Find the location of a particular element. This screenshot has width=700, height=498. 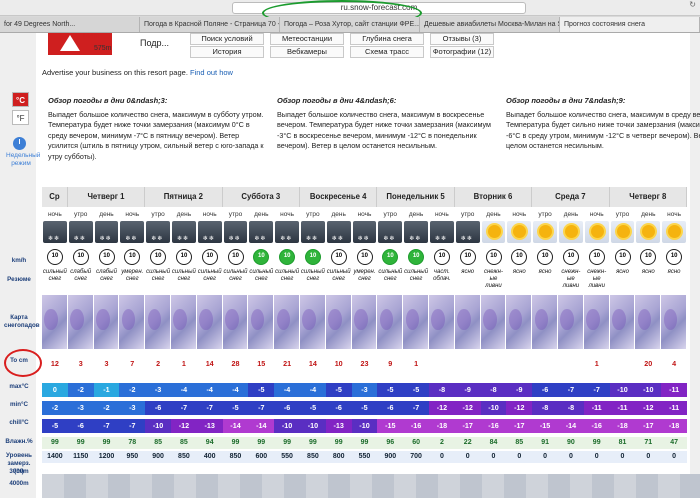

row-label-lvl4000: 4000m is located at coordinates (19, 483).